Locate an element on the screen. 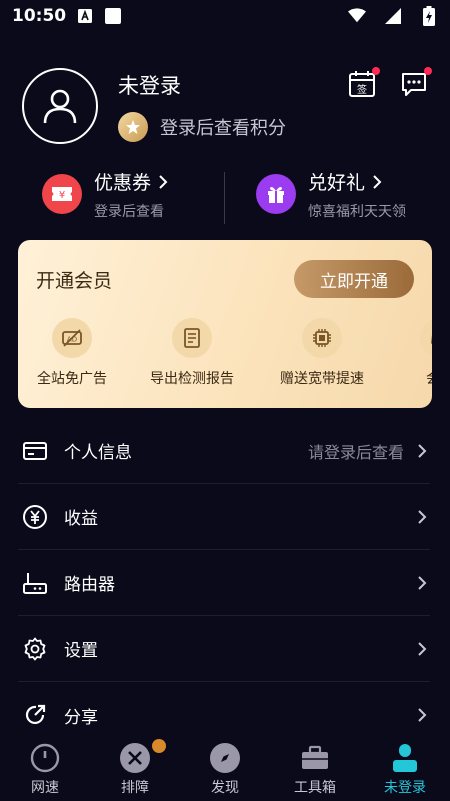 The width and height of the screenshot is (450, 801). tab-label: 发现 is located at coordinates (225, 788).